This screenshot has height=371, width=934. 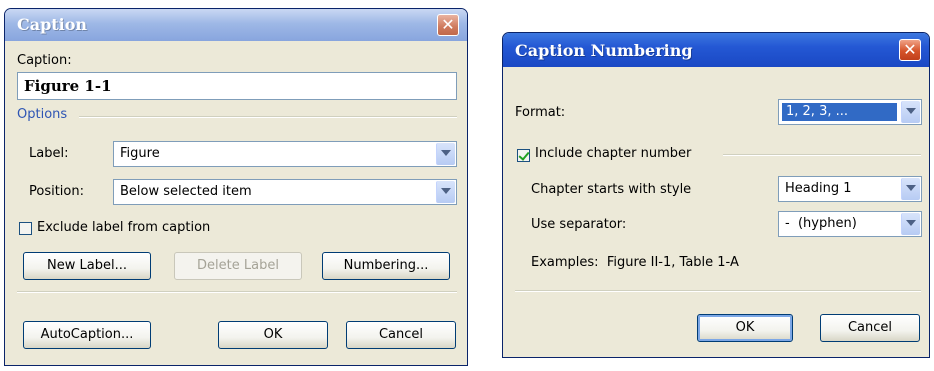 I want to click on examples-text: Examples: Figure II-1, Table 1-A, so click(x=635, y=262).